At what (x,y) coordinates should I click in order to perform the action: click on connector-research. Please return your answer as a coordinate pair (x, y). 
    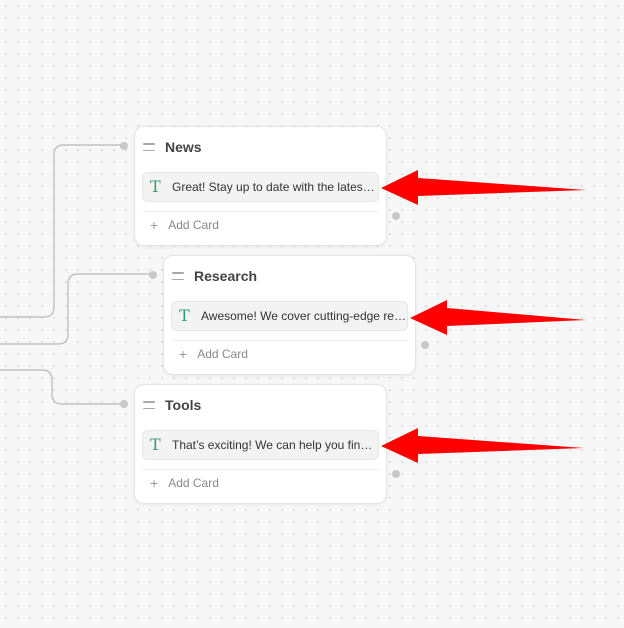
    Looking at the image, I should click on (76, 309).